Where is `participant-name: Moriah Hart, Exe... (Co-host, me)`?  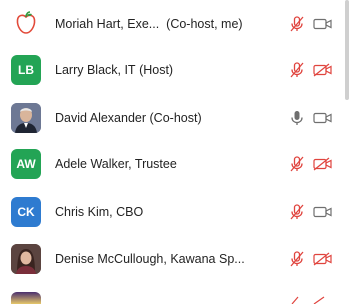 participant-name: Moriah Hart, Exe... (Co-host, me) is located at coordinates (149, 24).